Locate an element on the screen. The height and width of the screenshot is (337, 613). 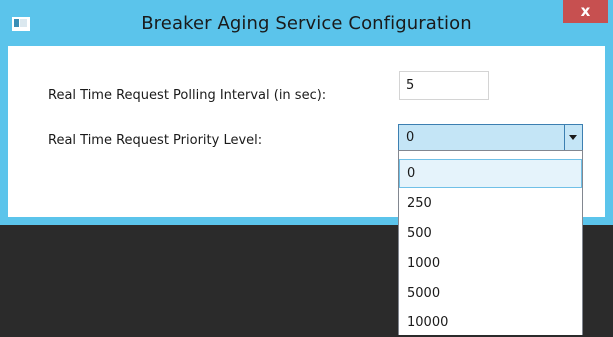
priority-level-label: Real Time Request Priority Level: is located at coordinates (155, 140).